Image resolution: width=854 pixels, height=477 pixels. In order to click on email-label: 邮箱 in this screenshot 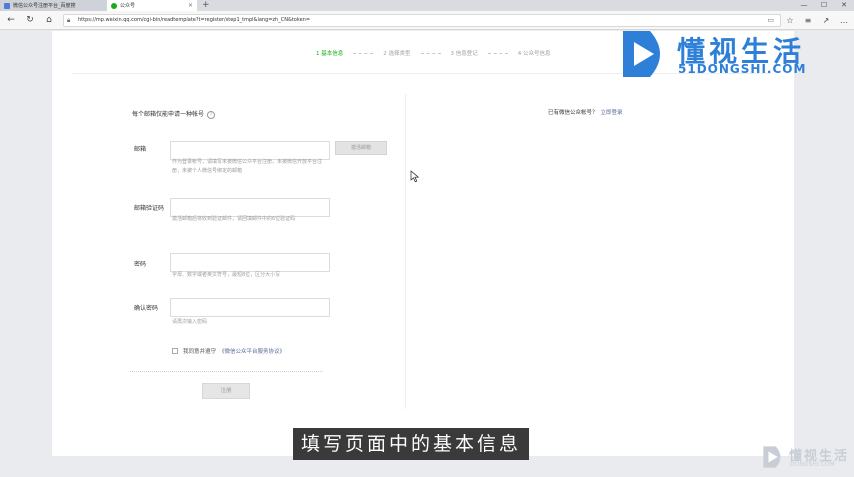, I will do `click(140, 149)`.